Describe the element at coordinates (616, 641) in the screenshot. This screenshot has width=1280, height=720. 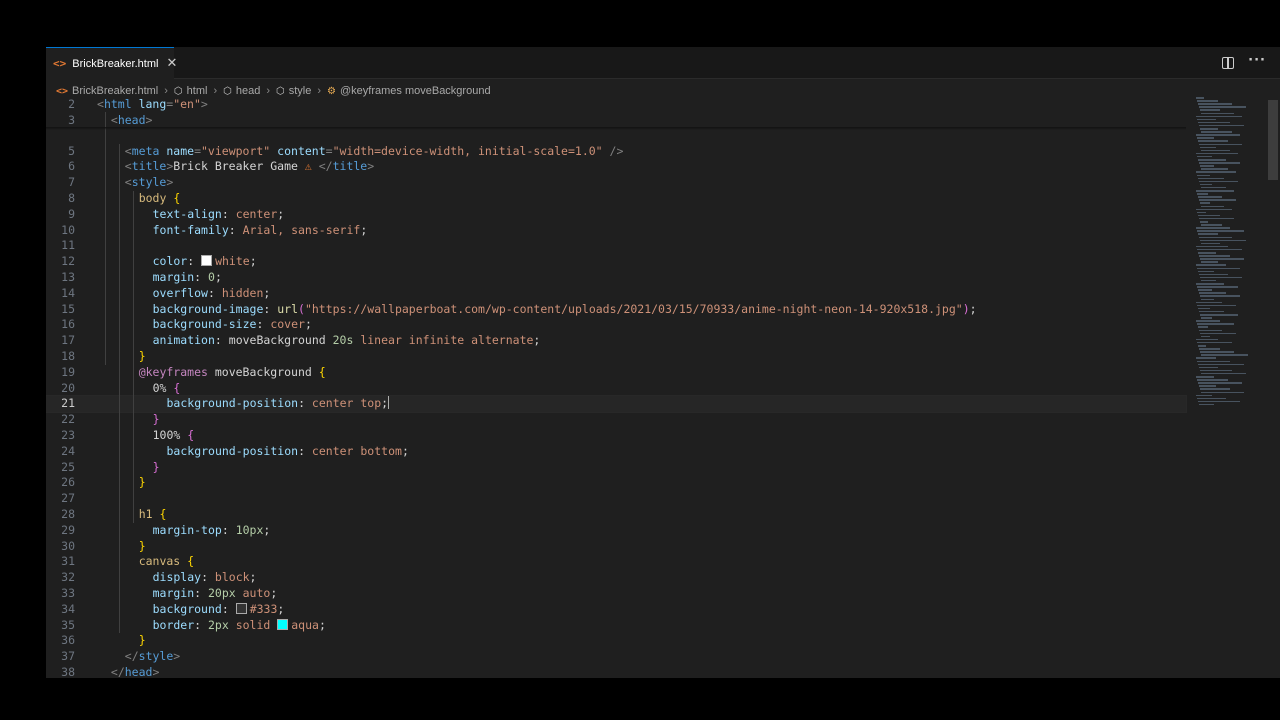
I see `code-line: 36}` at that location.